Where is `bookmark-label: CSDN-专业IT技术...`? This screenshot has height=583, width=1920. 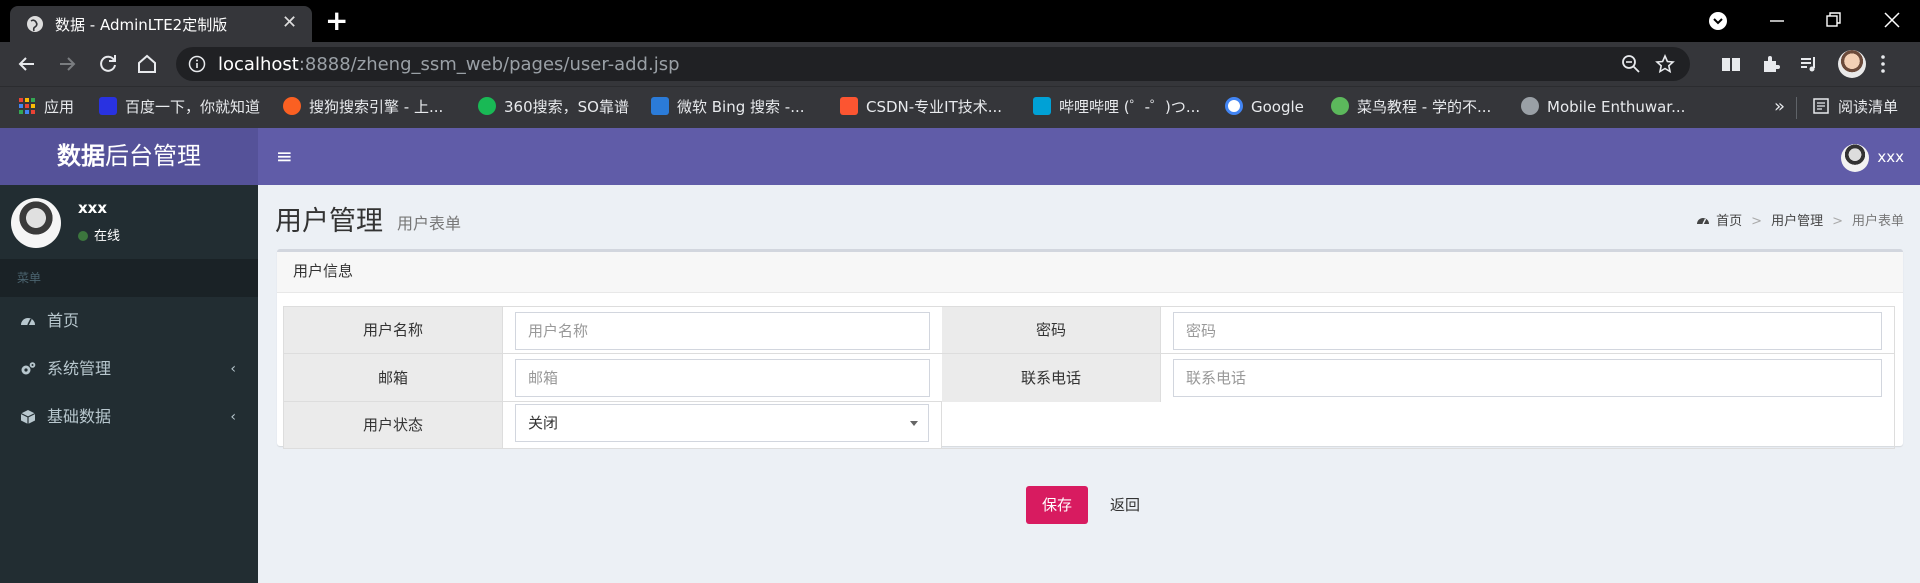
bookmark-label: CSDN-专业IT技术... is located at coordinates (934, 107).